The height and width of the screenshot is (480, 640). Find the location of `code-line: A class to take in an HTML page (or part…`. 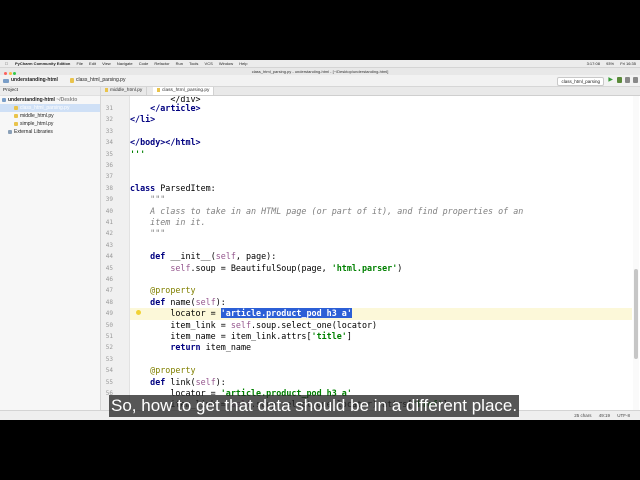

code-line: A class to take in an HTML page (or part… is located at coordinates (337, 210).